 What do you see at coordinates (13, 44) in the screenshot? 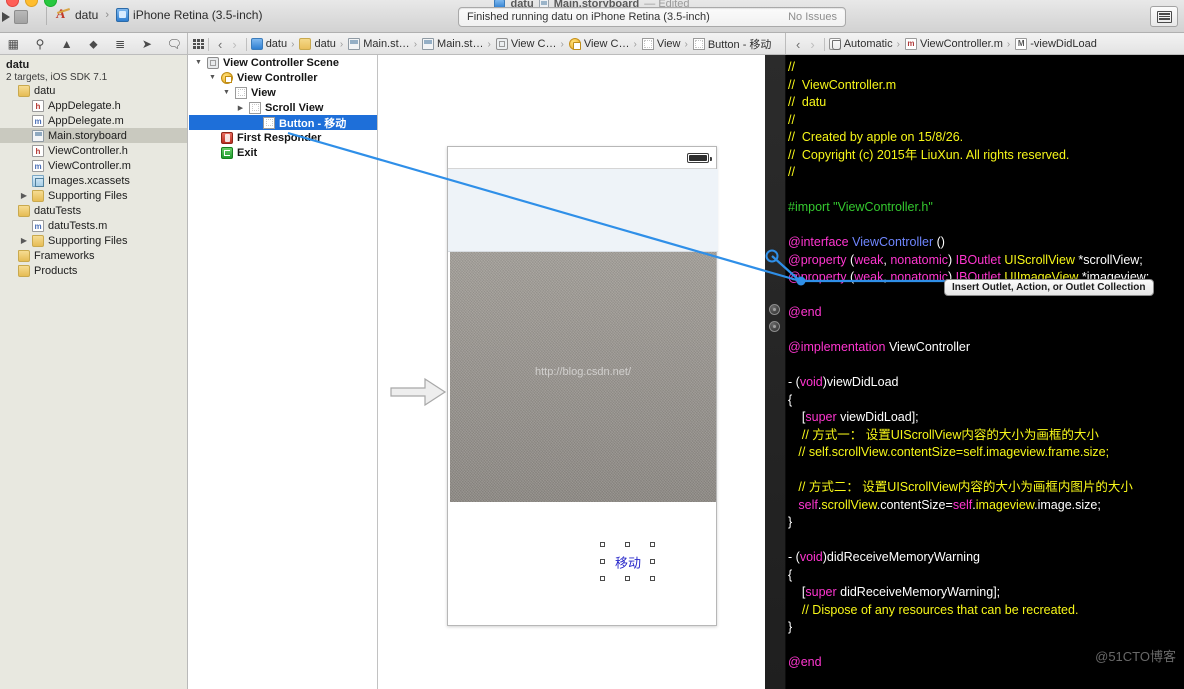
I see `project-navigator-icon: ▦` at bounding box center [13, 44].